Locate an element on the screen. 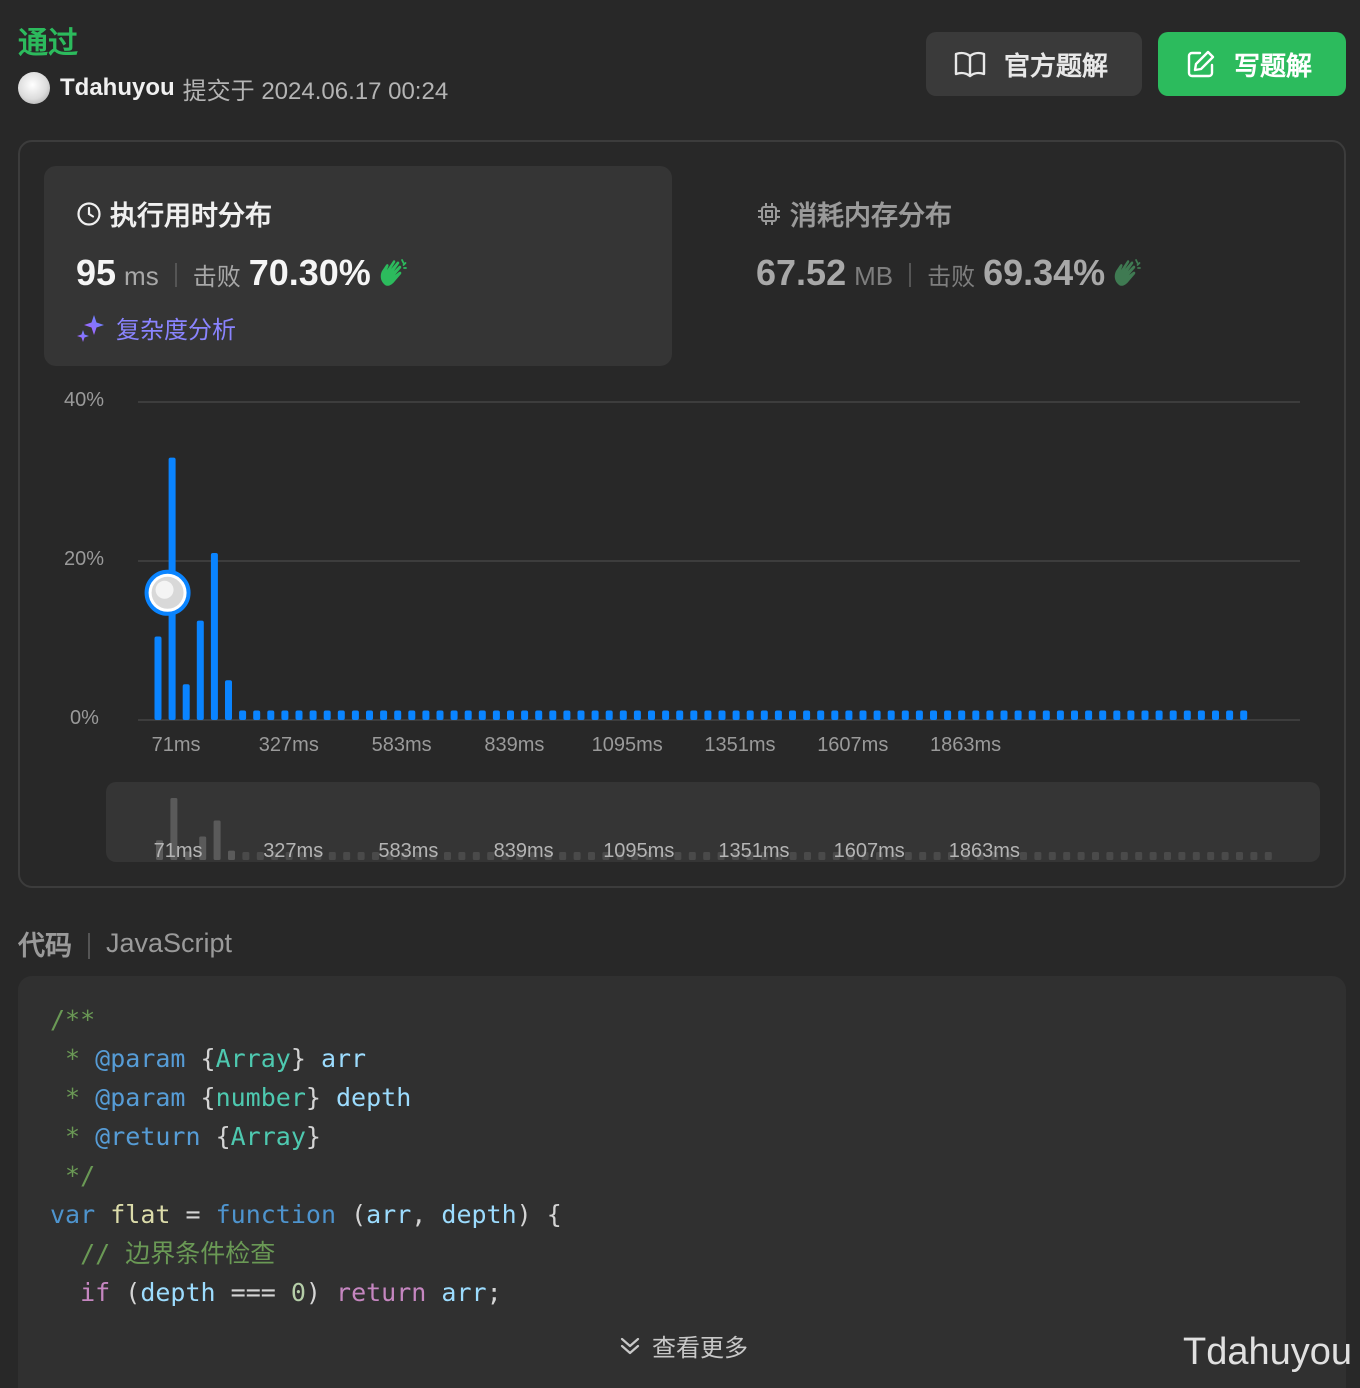 The width and height of the screenshot is (1360, 1388). official-solution-button: 官方题解 is located at coordinates (1034, 64).